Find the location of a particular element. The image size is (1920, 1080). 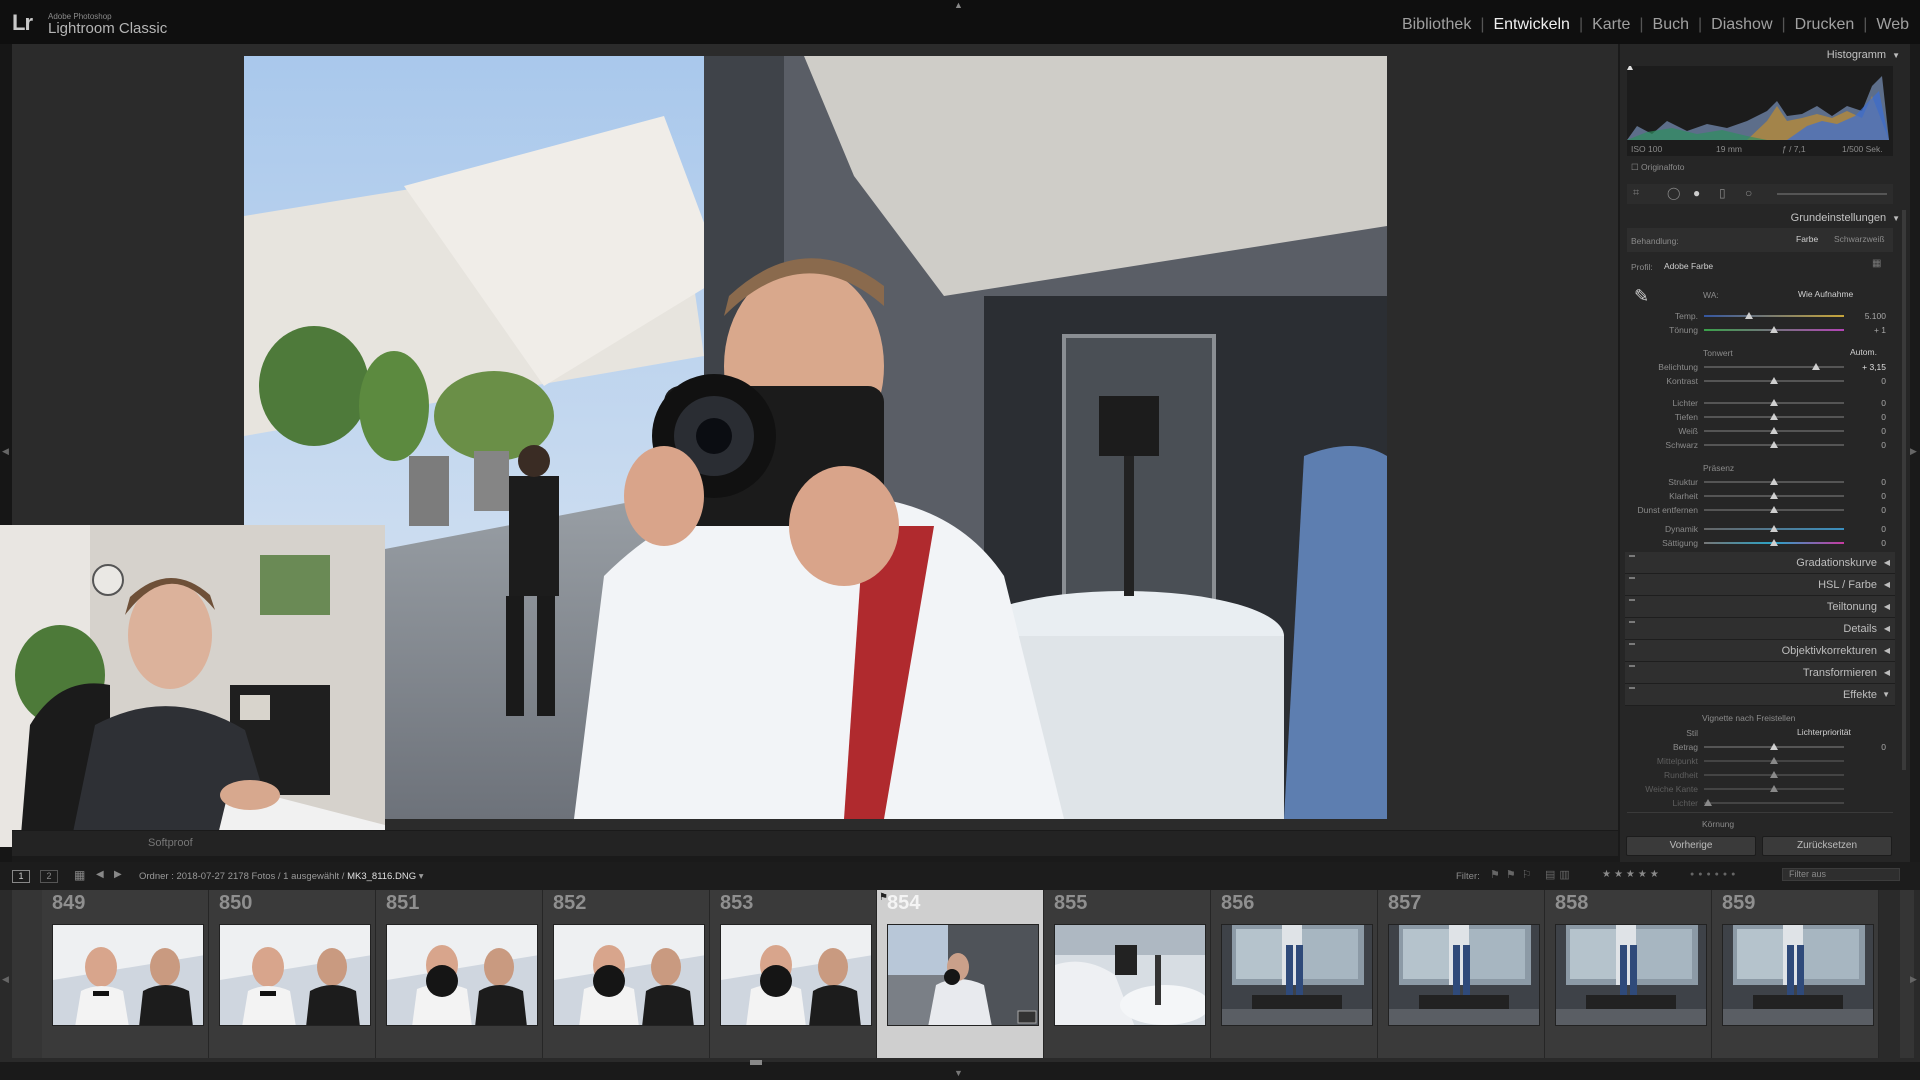

bottom-panel-toggle-icon: ▼ is located at coordinates (958, 1073).